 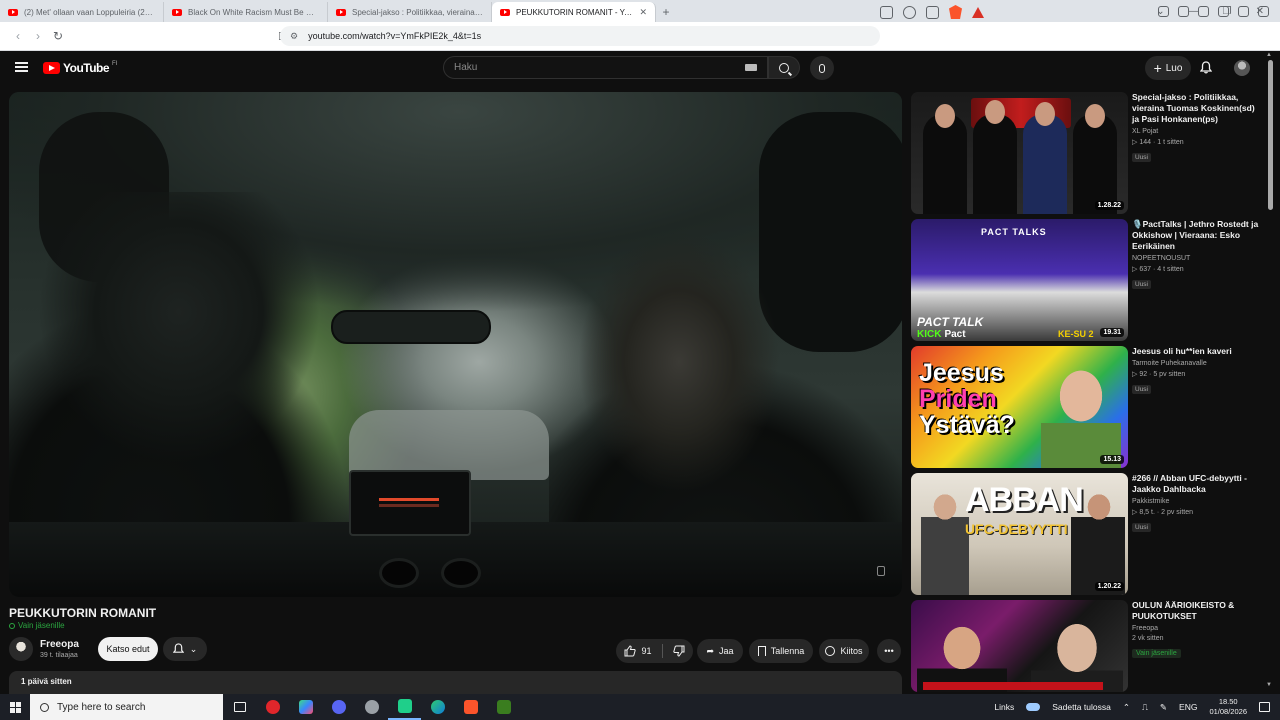 I want to click on browser-tab-active: PEUKKUTORIN ROMANIT - Yo... ✕, so click(x=574, y=12).